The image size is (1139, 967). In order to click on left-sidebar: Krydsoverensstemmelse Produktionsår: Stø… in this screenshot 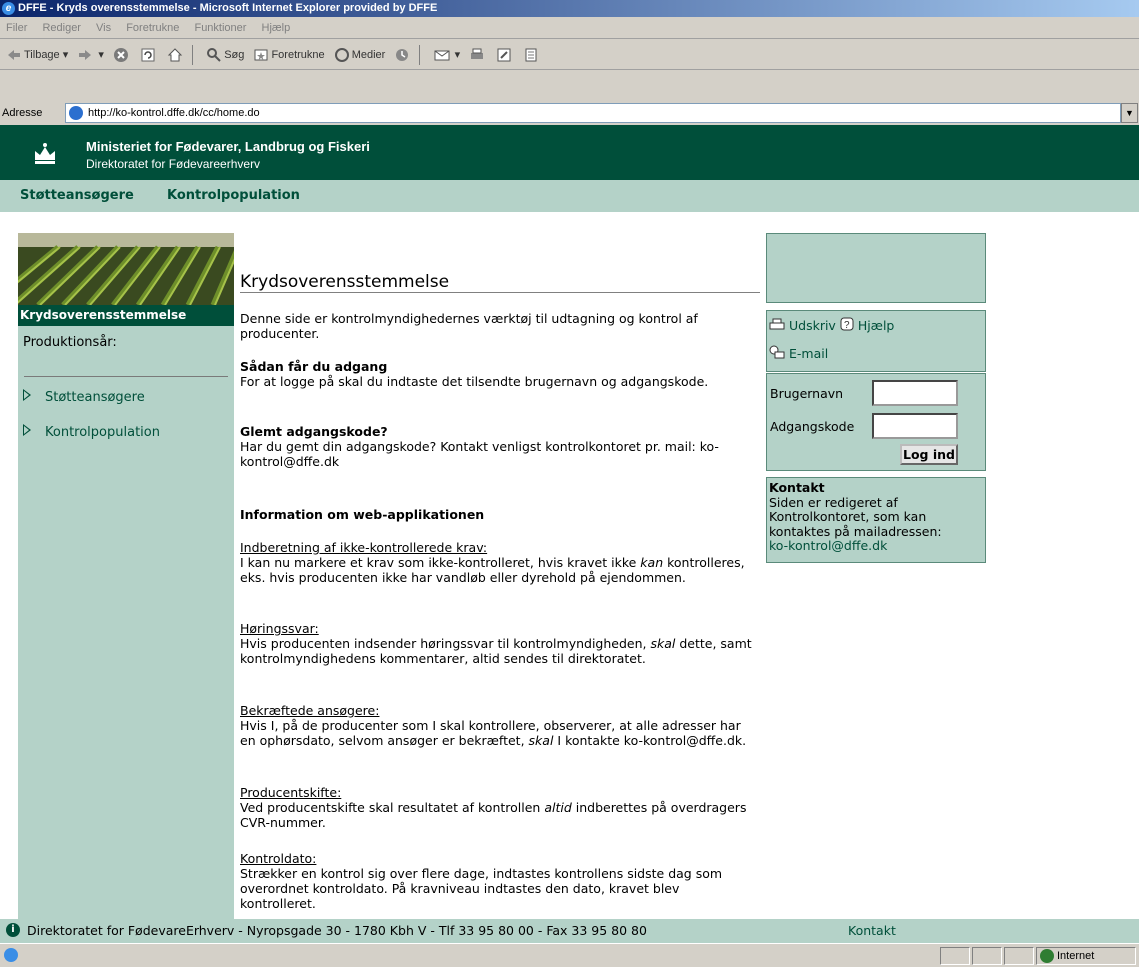, I will do `click(126, 624)`.